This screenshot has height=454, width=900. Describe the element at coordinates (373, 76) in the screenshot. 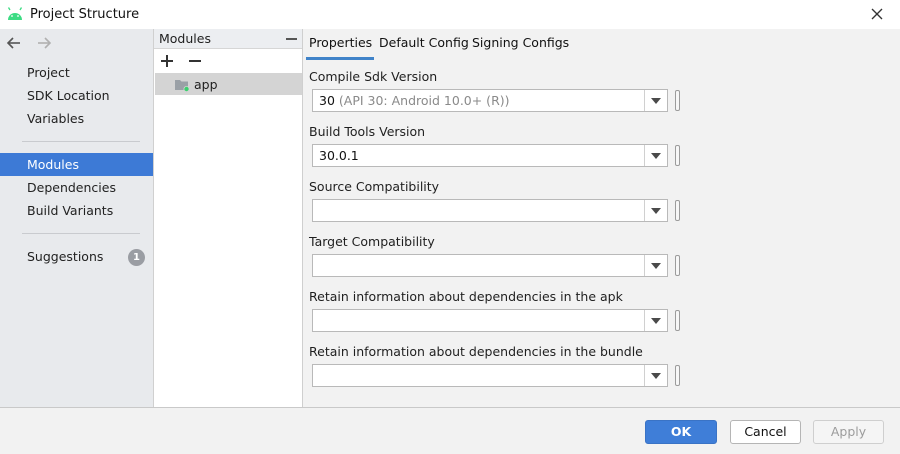

I see `compile-sdk-version-label: Compile Sdk Version` at that location.